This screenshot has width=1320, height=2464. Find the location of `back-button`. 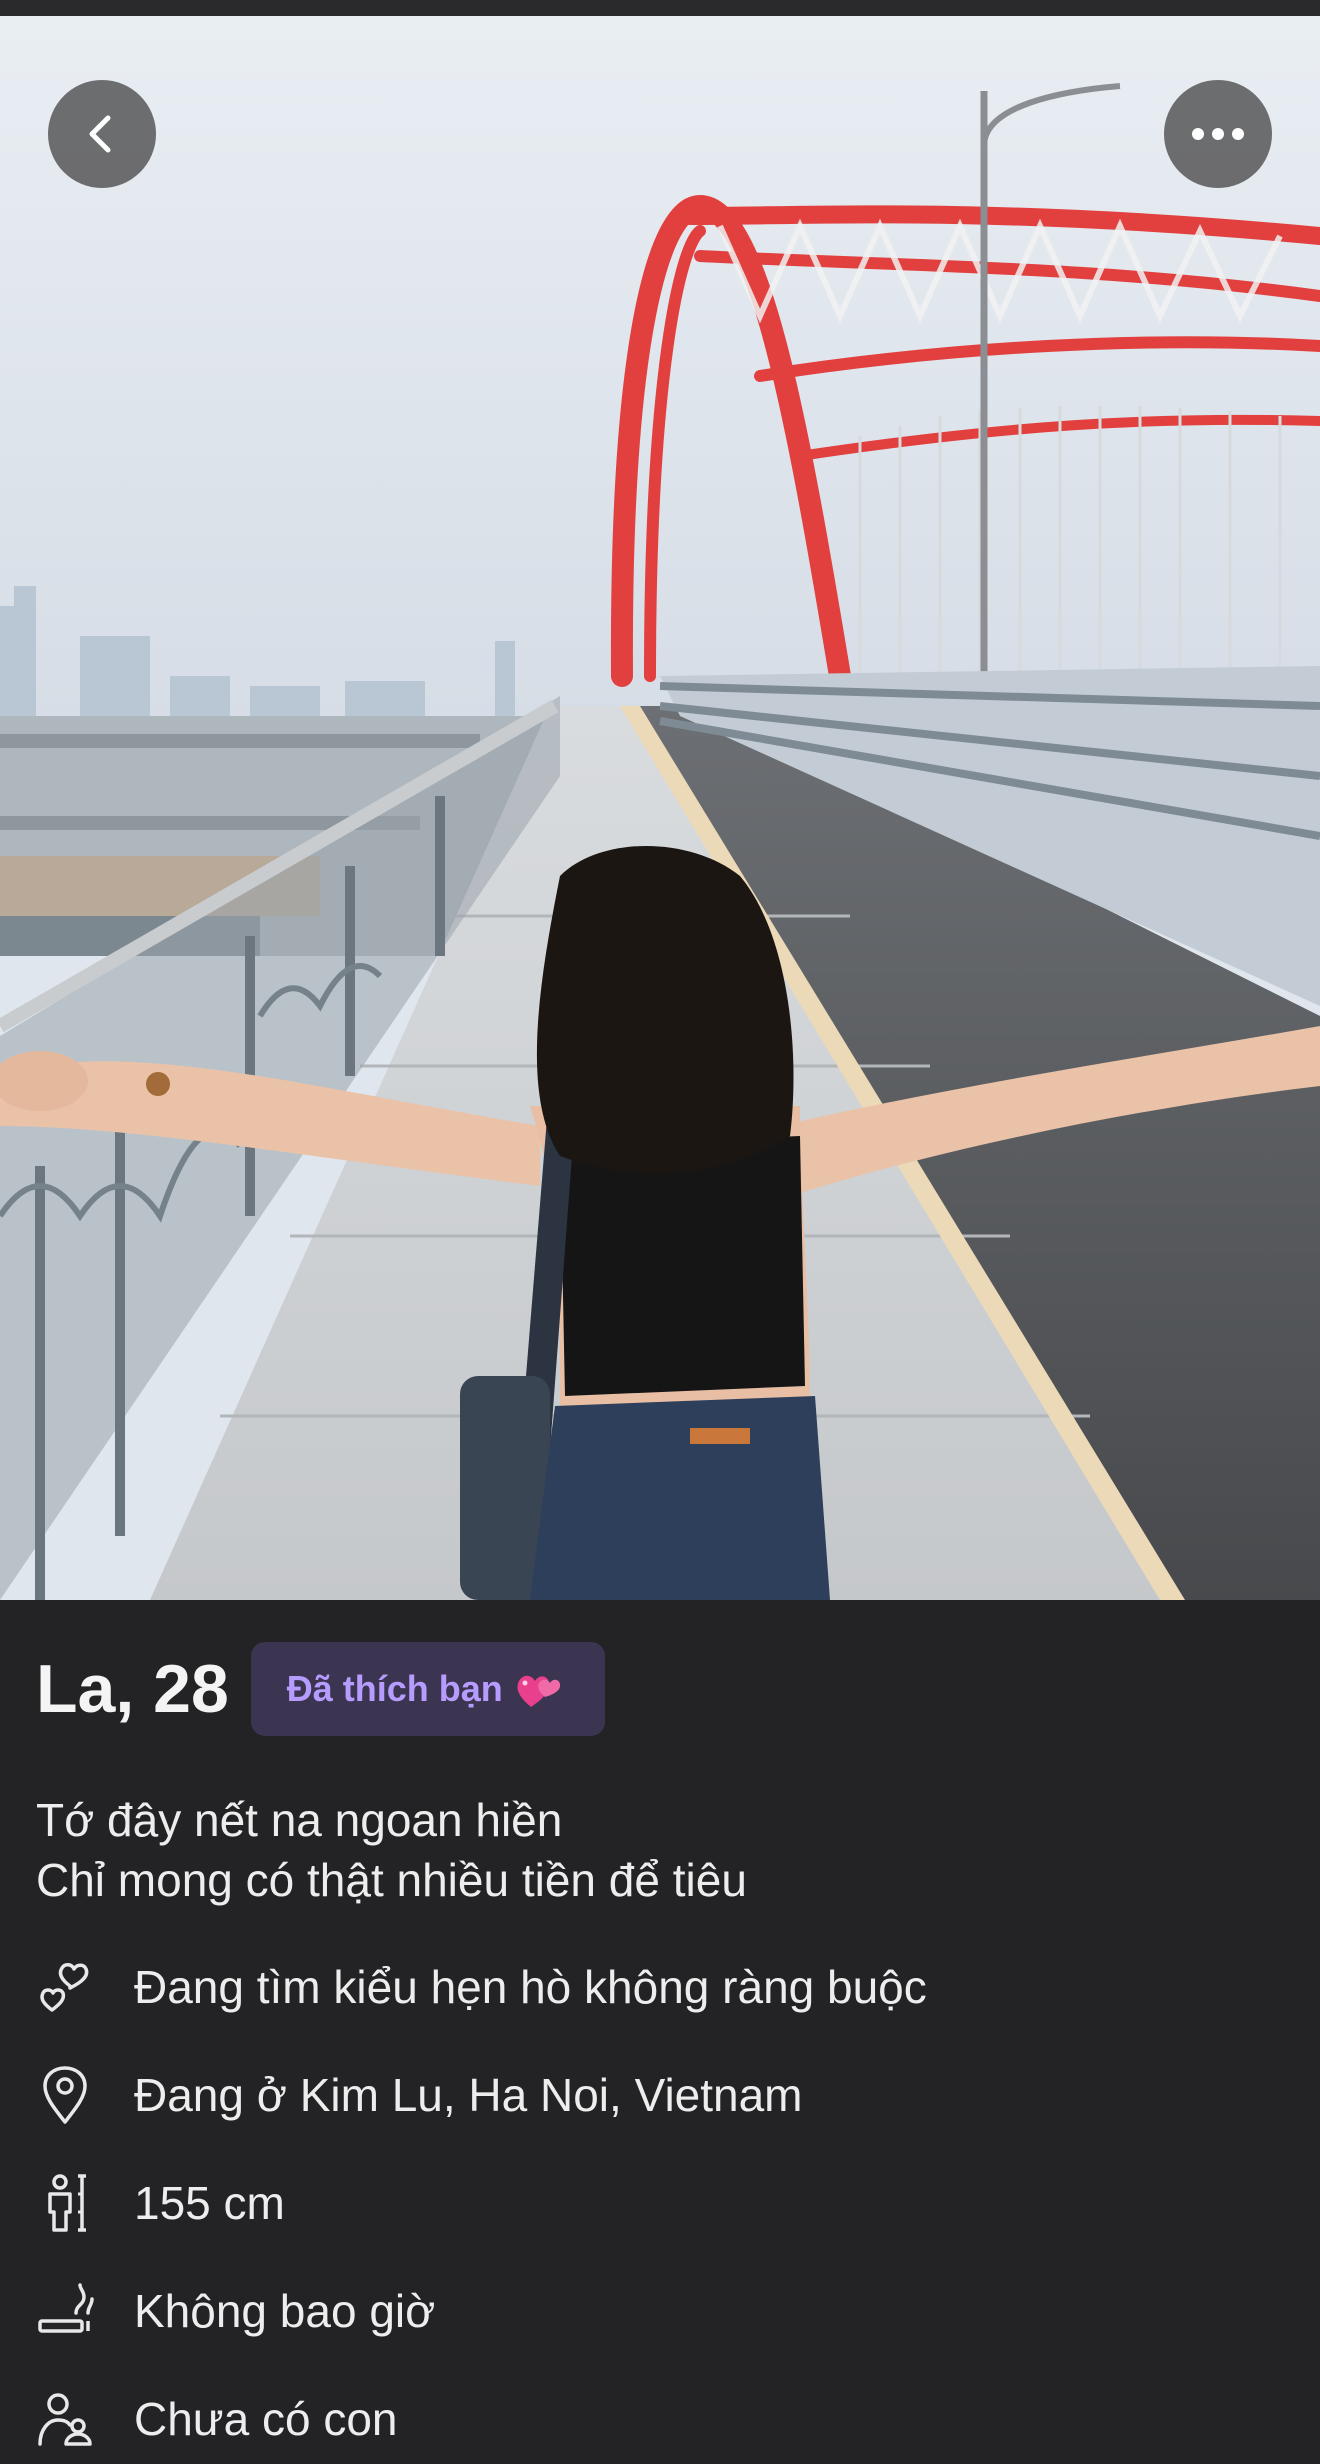

back-button is located at coordinates (102, 134).